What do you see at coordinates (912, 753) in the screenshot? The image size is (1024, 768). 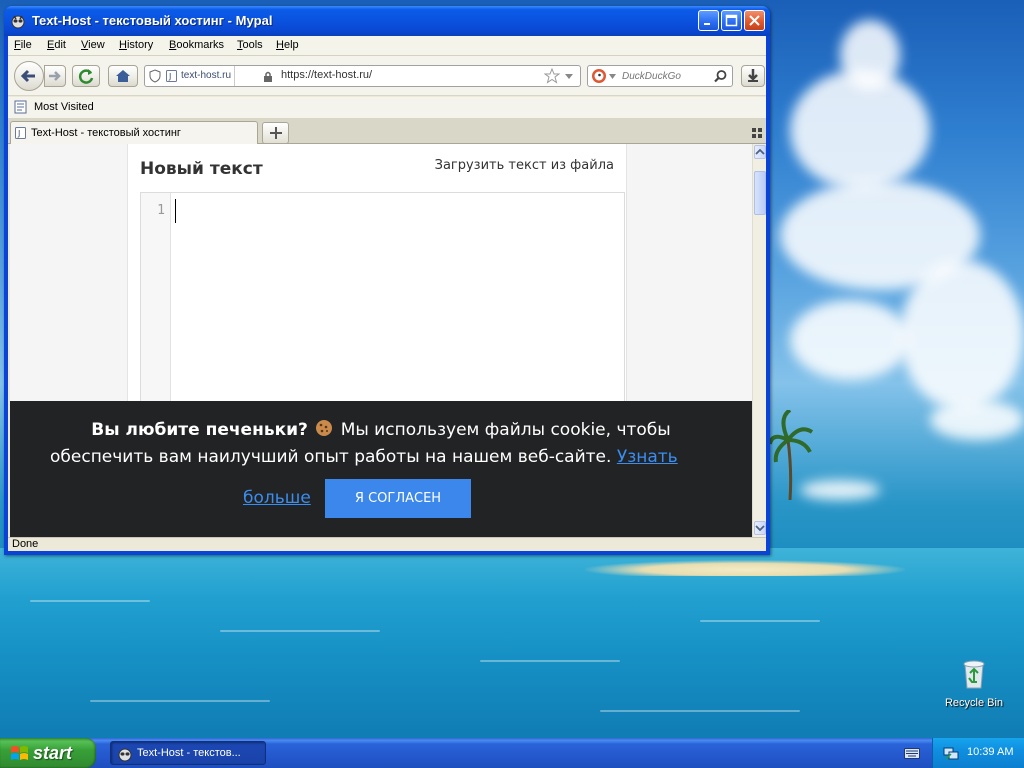 I see `keyboard-icon` at bounding box center [912, 753].